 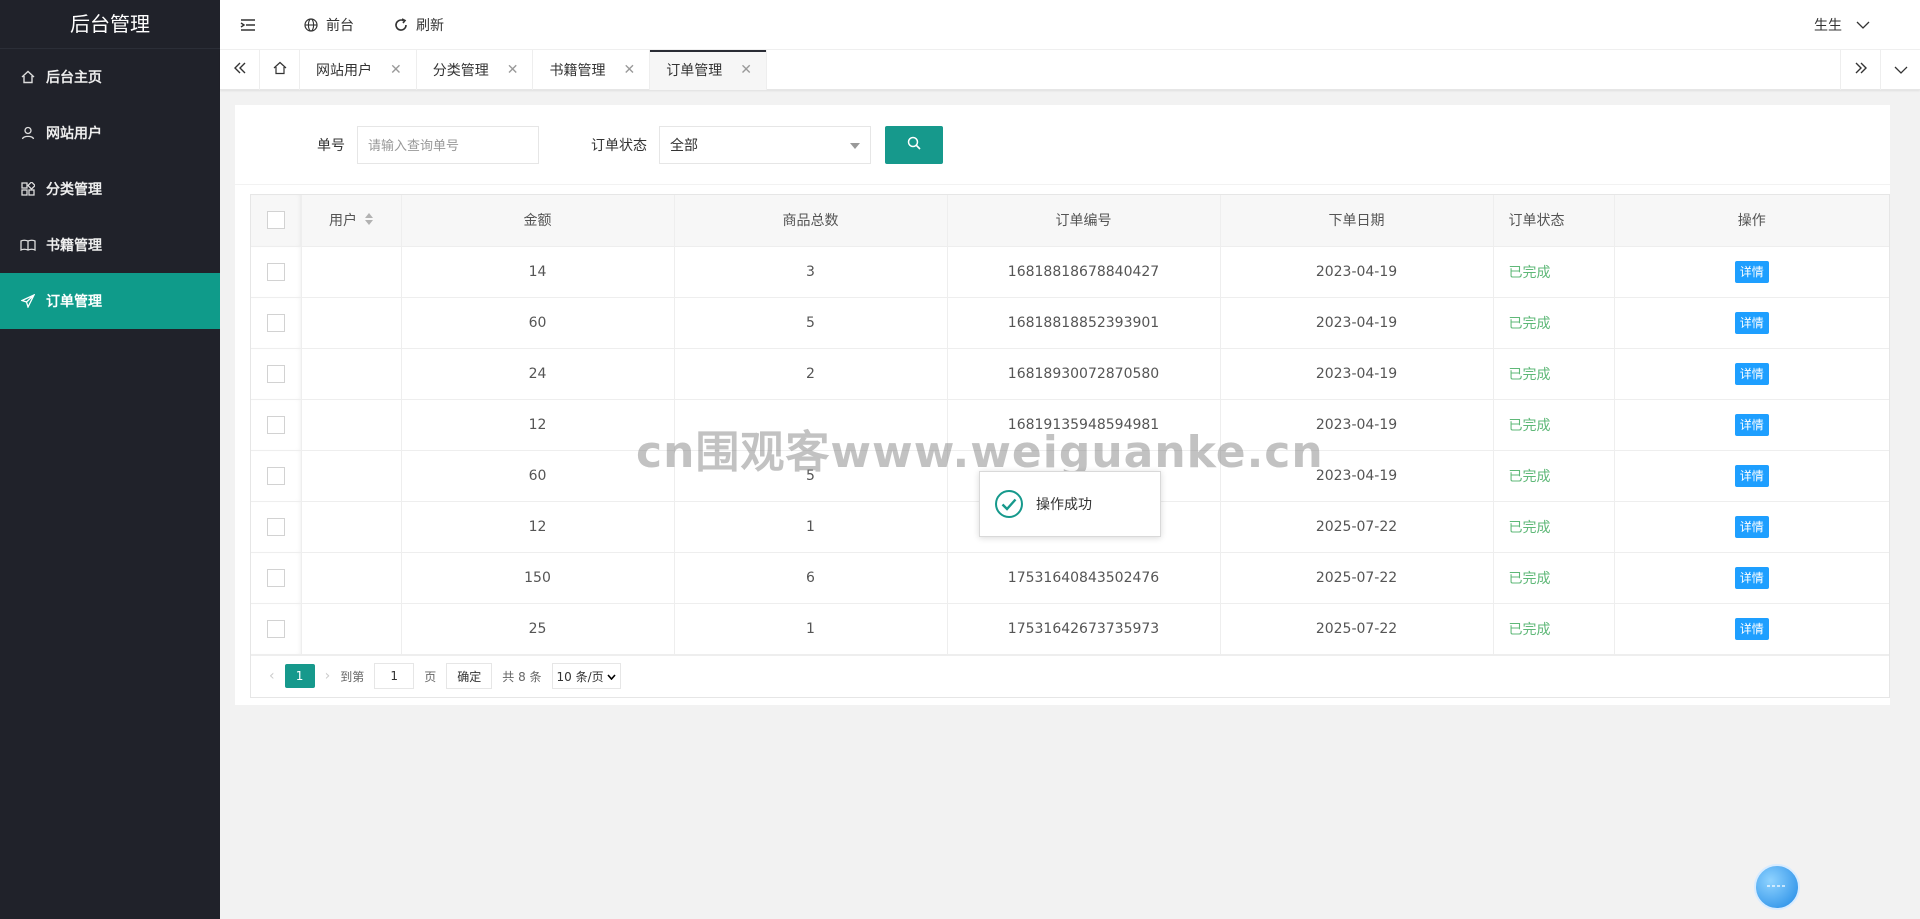 I want to click on goto-confirm-button: 确定, so click(x=469, y=676).